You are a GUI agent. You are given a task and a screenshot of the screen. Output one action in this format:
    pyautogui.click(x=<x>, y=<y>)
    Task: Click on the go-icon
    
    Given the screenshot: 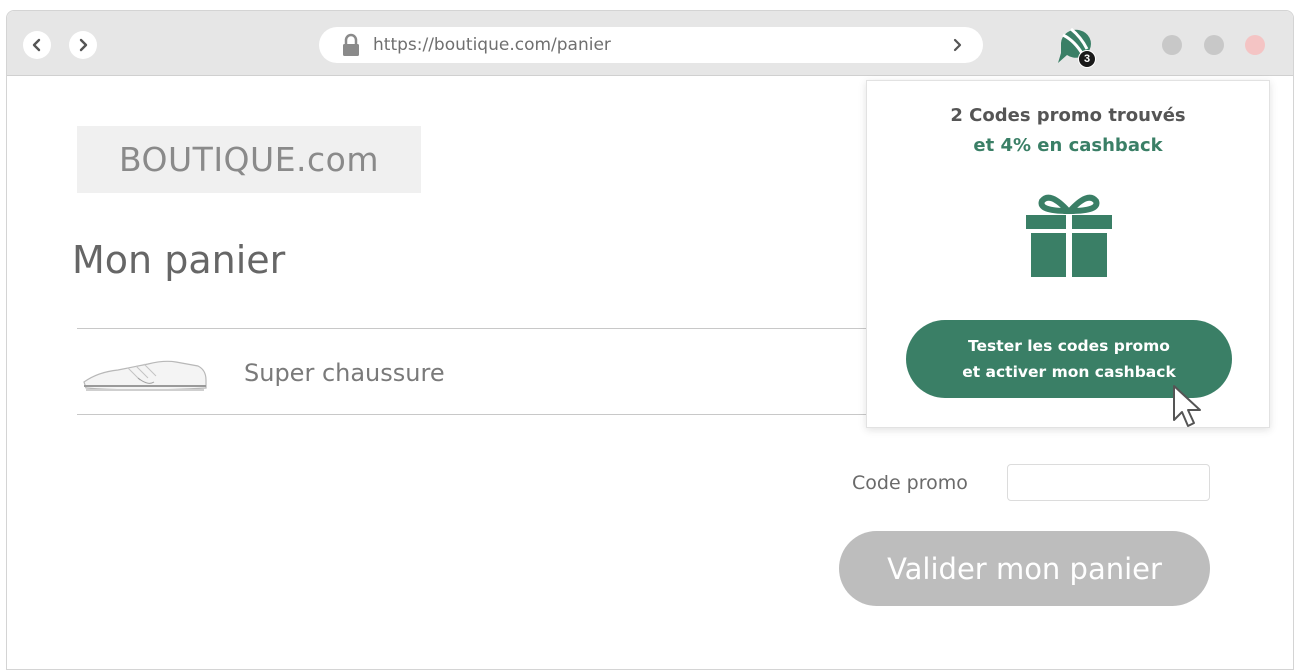 What is the action you would take?
    pyautogui.click(x=958, y=45)
    